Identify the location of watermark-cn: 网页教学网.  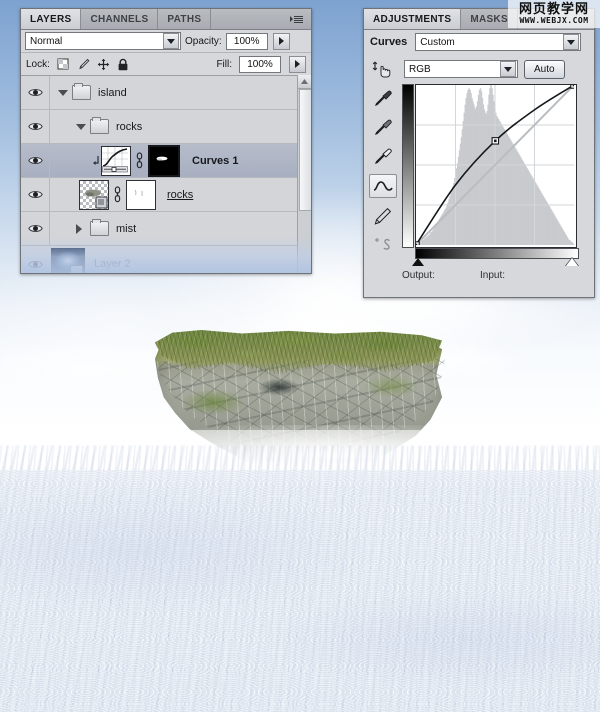
(553, 9).